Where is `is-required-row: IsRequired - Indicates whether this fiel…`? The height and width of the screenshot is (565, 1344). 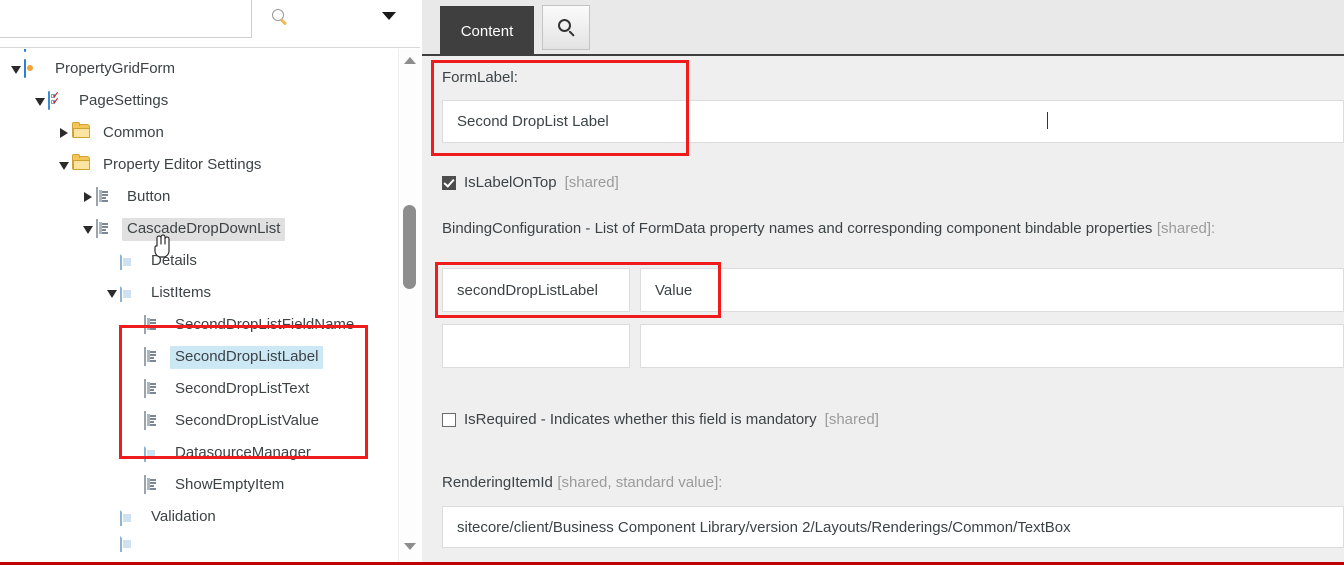 is-required-row: IsRequired - Indicates whether this fiel… is located at coordinates (660, 419).